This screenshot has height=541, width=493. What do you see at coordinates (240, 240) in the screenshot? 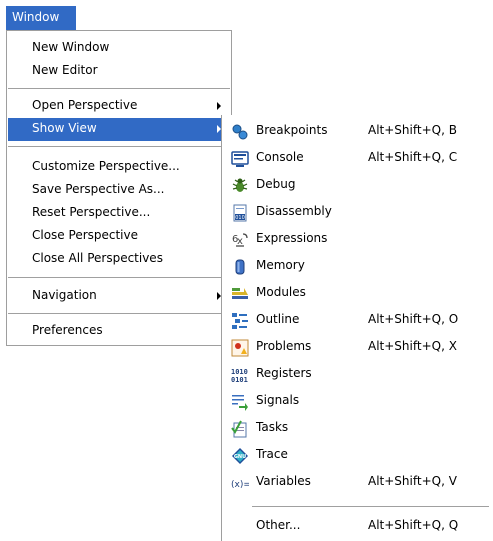
I see `expressions-icon: 6x` at bounding box center [240, 240].